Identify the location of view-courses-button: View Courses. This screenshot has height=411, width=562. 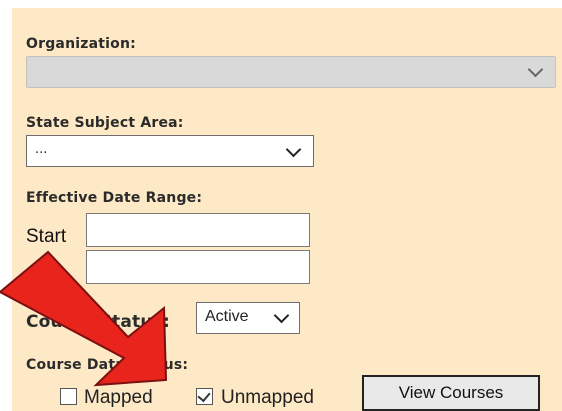
(451, 393).